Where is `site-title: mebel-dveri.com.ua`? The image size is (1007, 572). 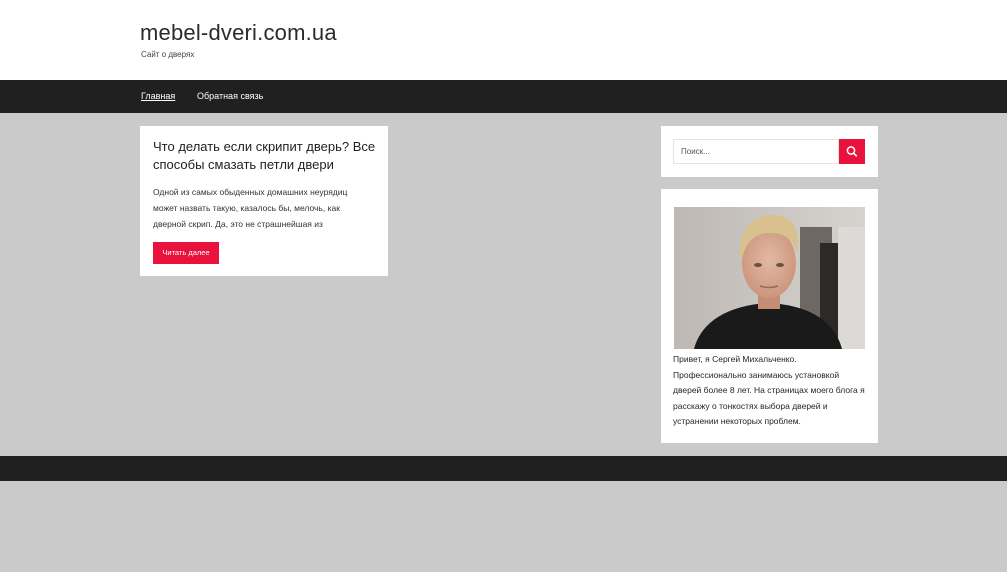
site-title: mebel-dveri.com.ua is located at coordinates (238, 33).